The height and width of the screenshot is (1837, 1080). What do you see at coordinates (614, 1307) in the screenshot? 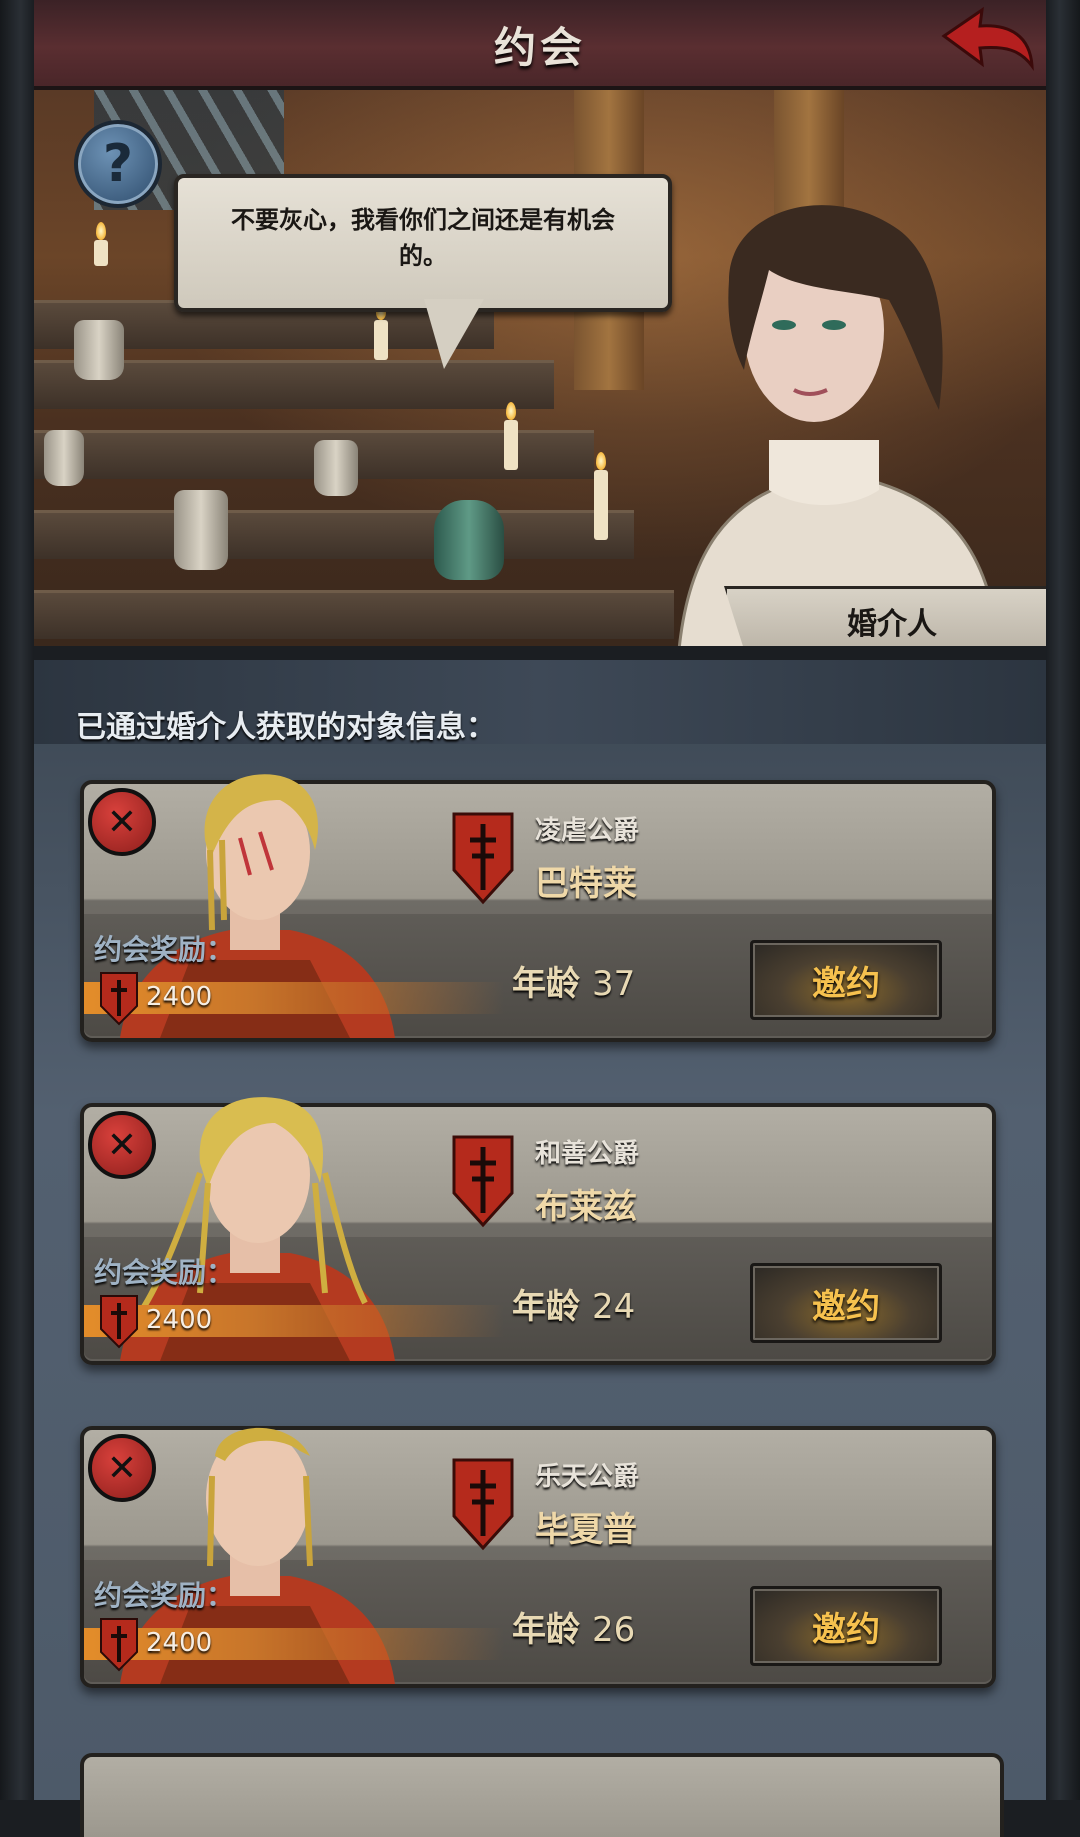
I see `age-value: 24` at bounding box center [614, 1307].